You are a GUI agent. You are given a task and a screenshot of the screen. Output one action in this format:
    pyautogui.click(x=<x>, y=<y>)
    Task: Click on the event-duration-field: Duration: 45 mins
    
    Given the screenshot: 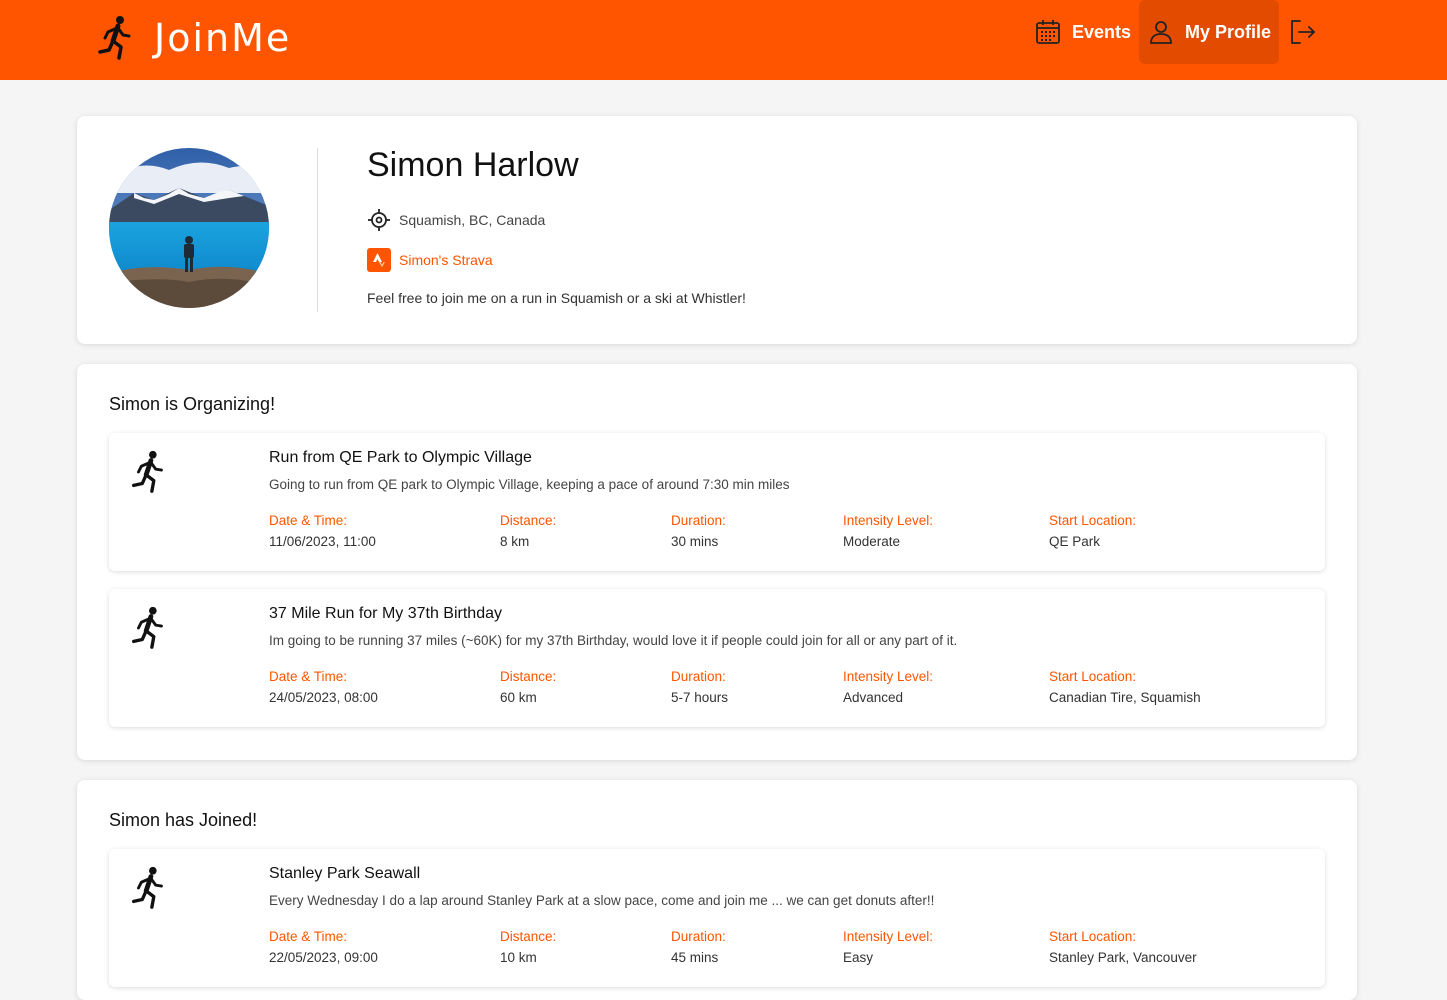 What is the action you would take?
    pyautogui.click(x=698, y=947)
    